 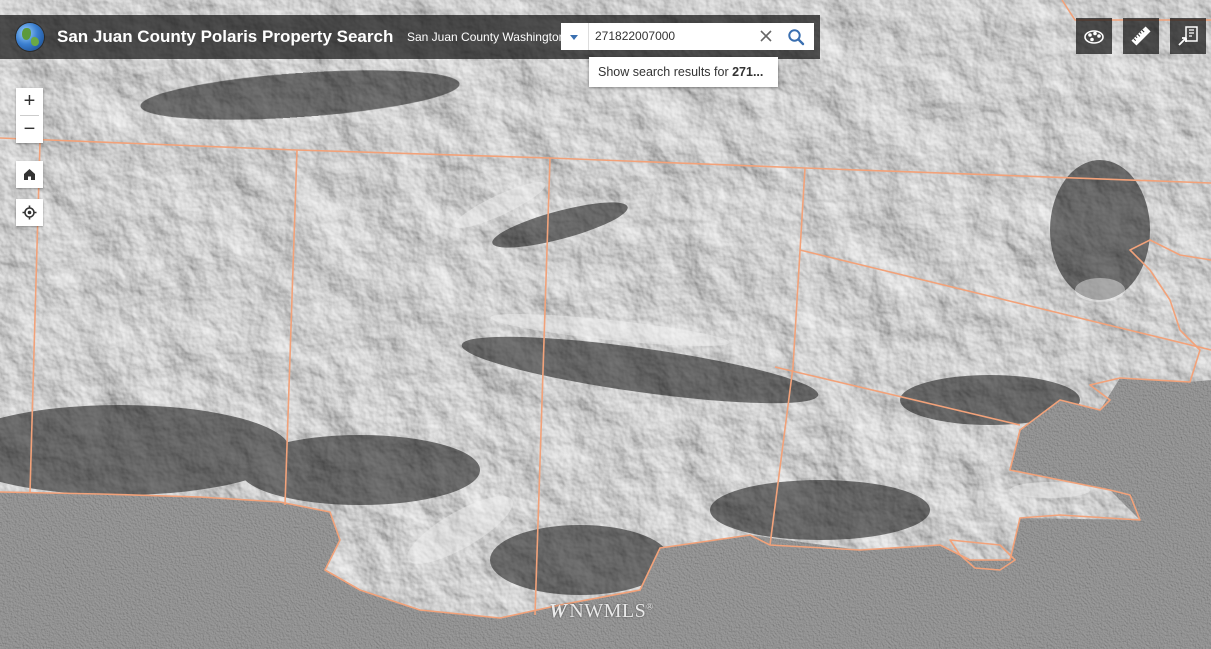 I want to click on measure-button, so click(x=1141, y=36).